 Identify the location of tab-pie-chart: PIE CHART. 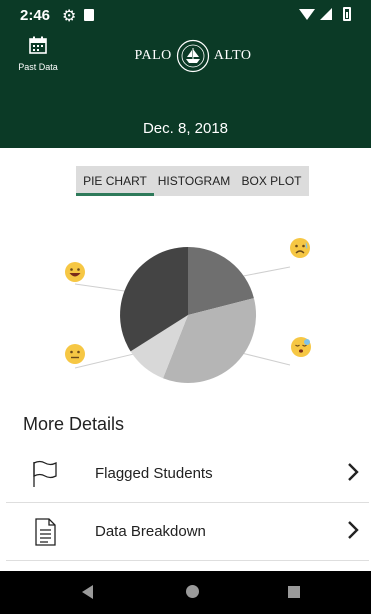
(115, 181).